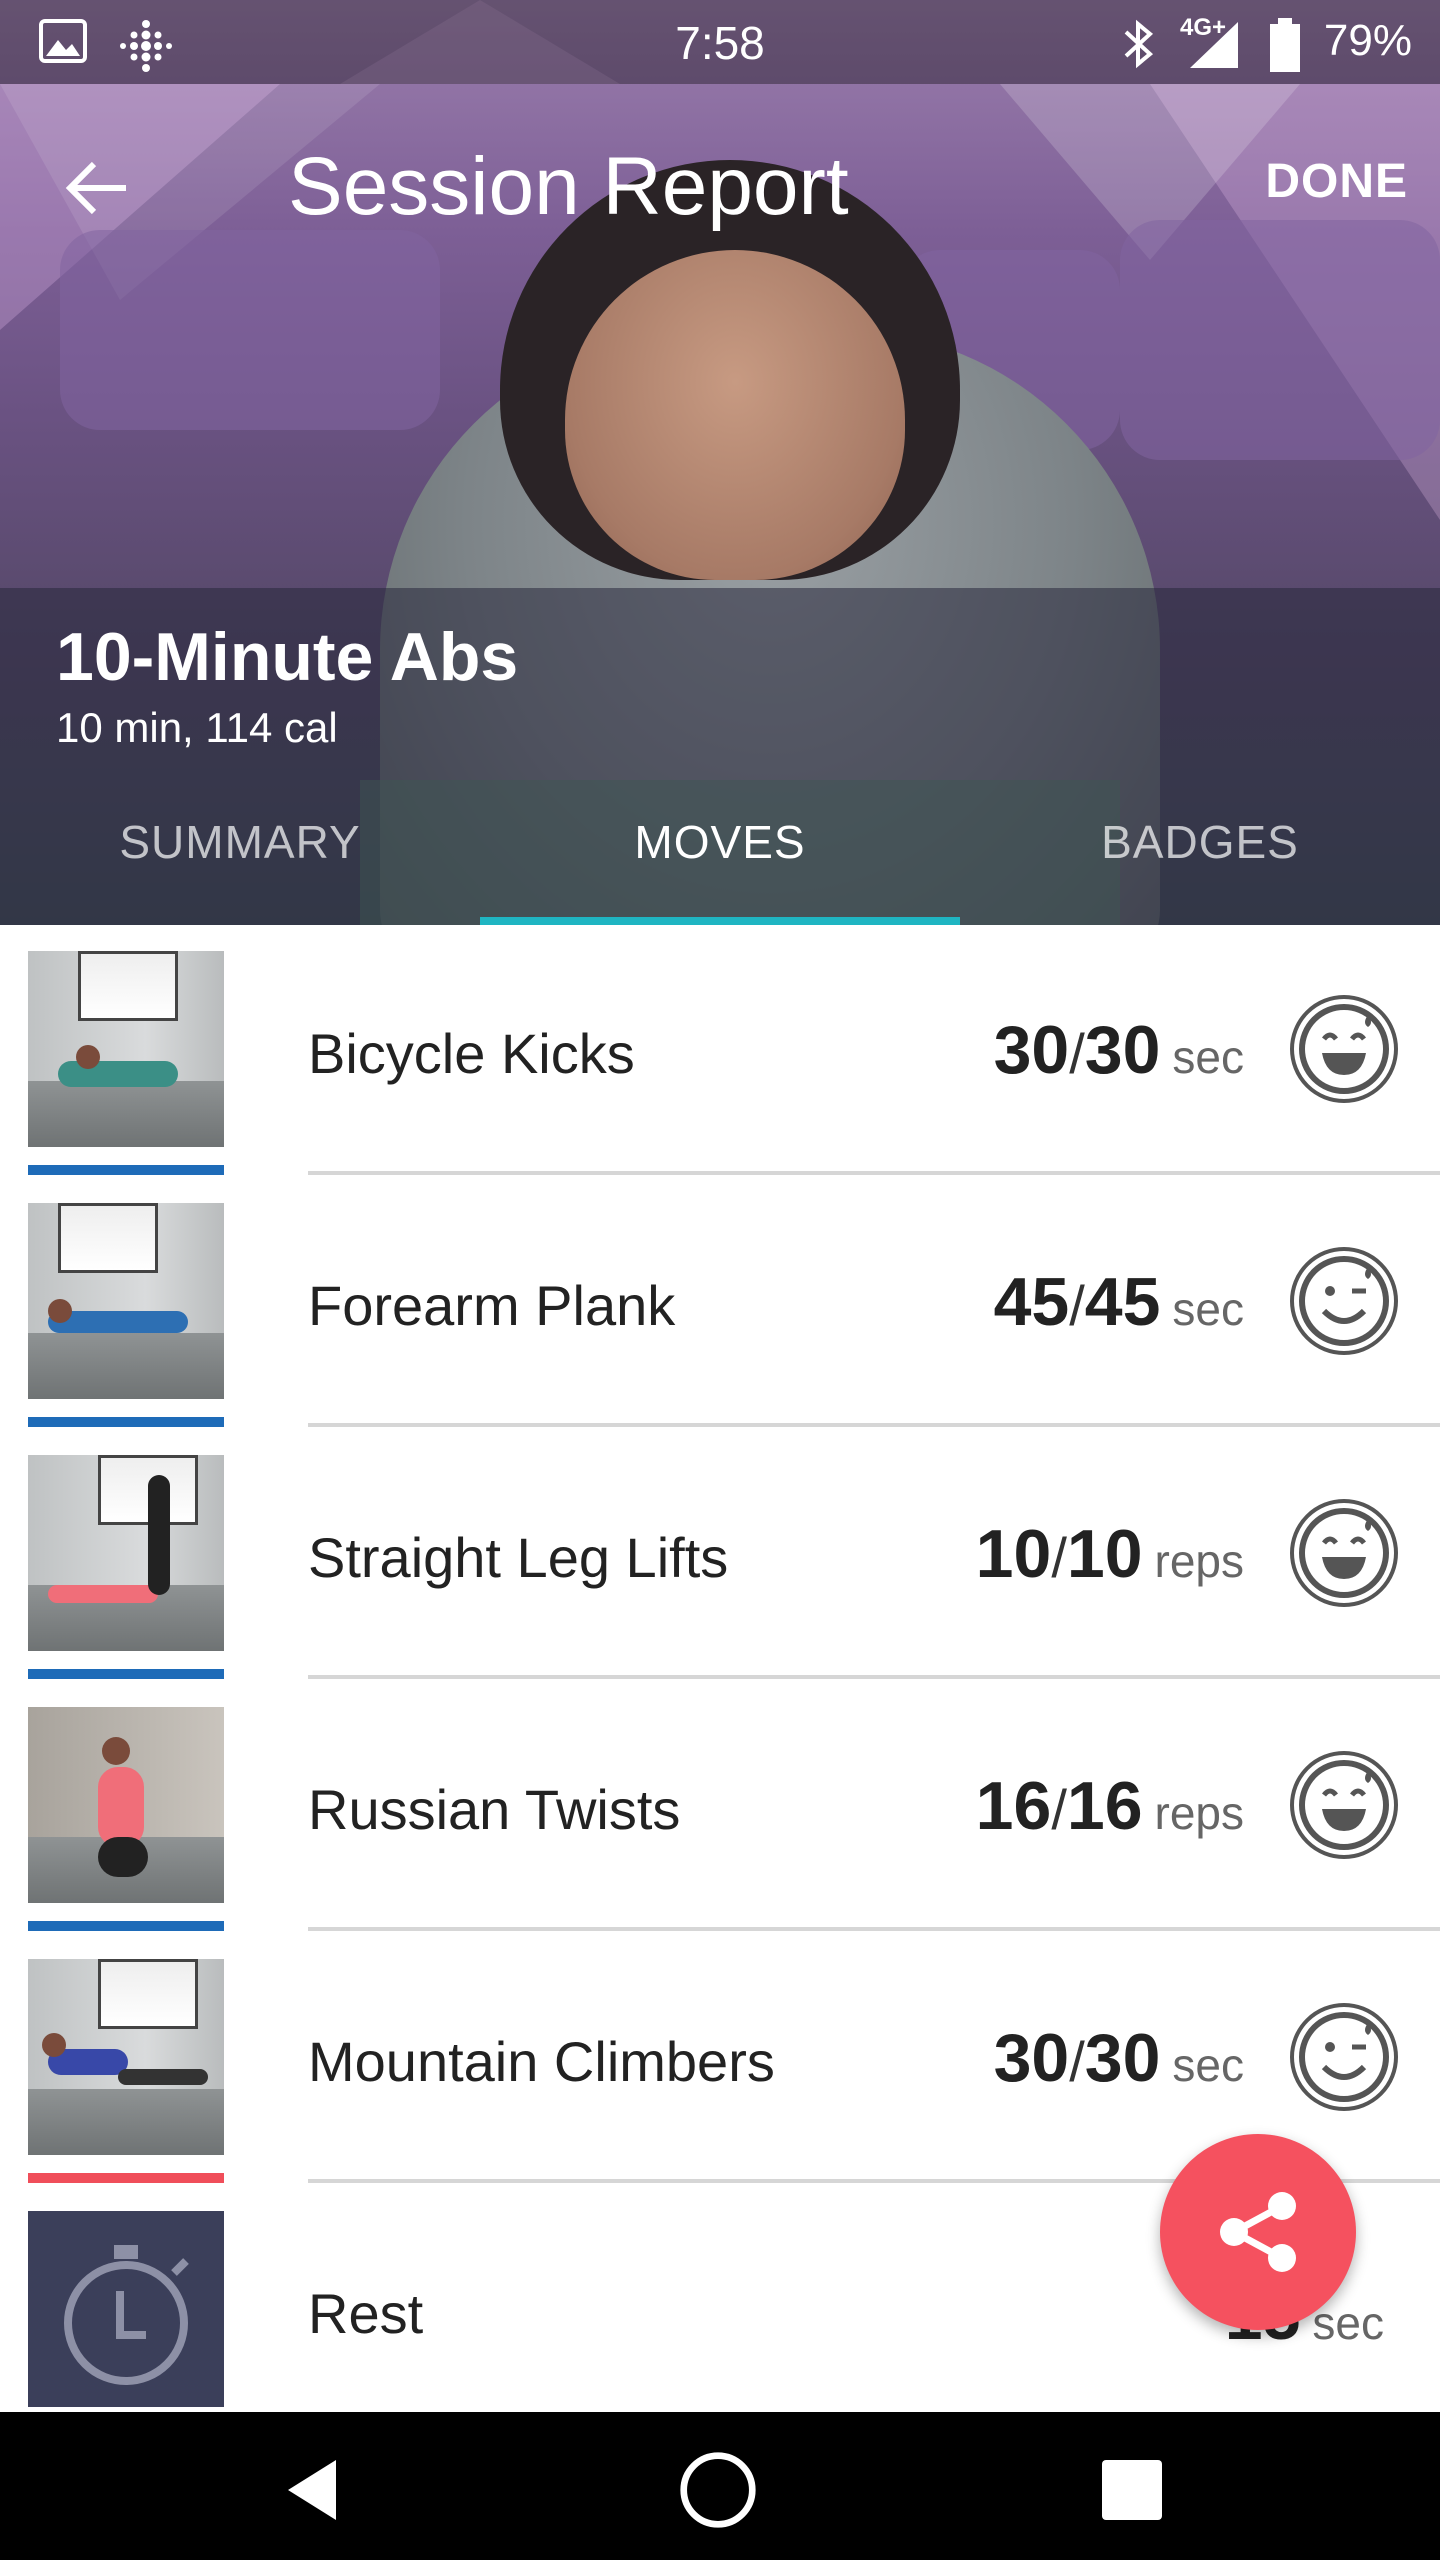 The image size is (1440, 2560). What do you see at coordinates (240, 842) in the screenshot?
I see `tab-summary: SUMMARY` at bounding box center [240, 842].